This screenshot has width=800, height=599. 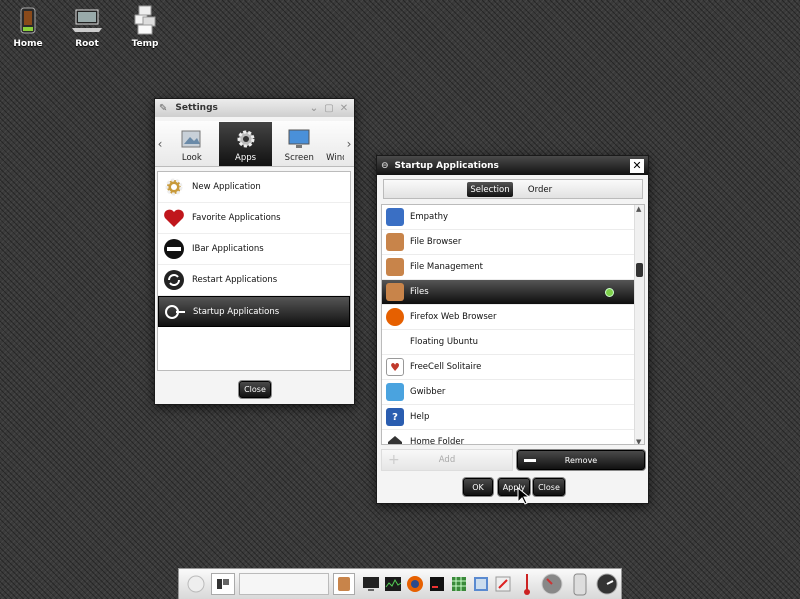 I want to click on tab-windows: Wind, so click(x=335, y=144).